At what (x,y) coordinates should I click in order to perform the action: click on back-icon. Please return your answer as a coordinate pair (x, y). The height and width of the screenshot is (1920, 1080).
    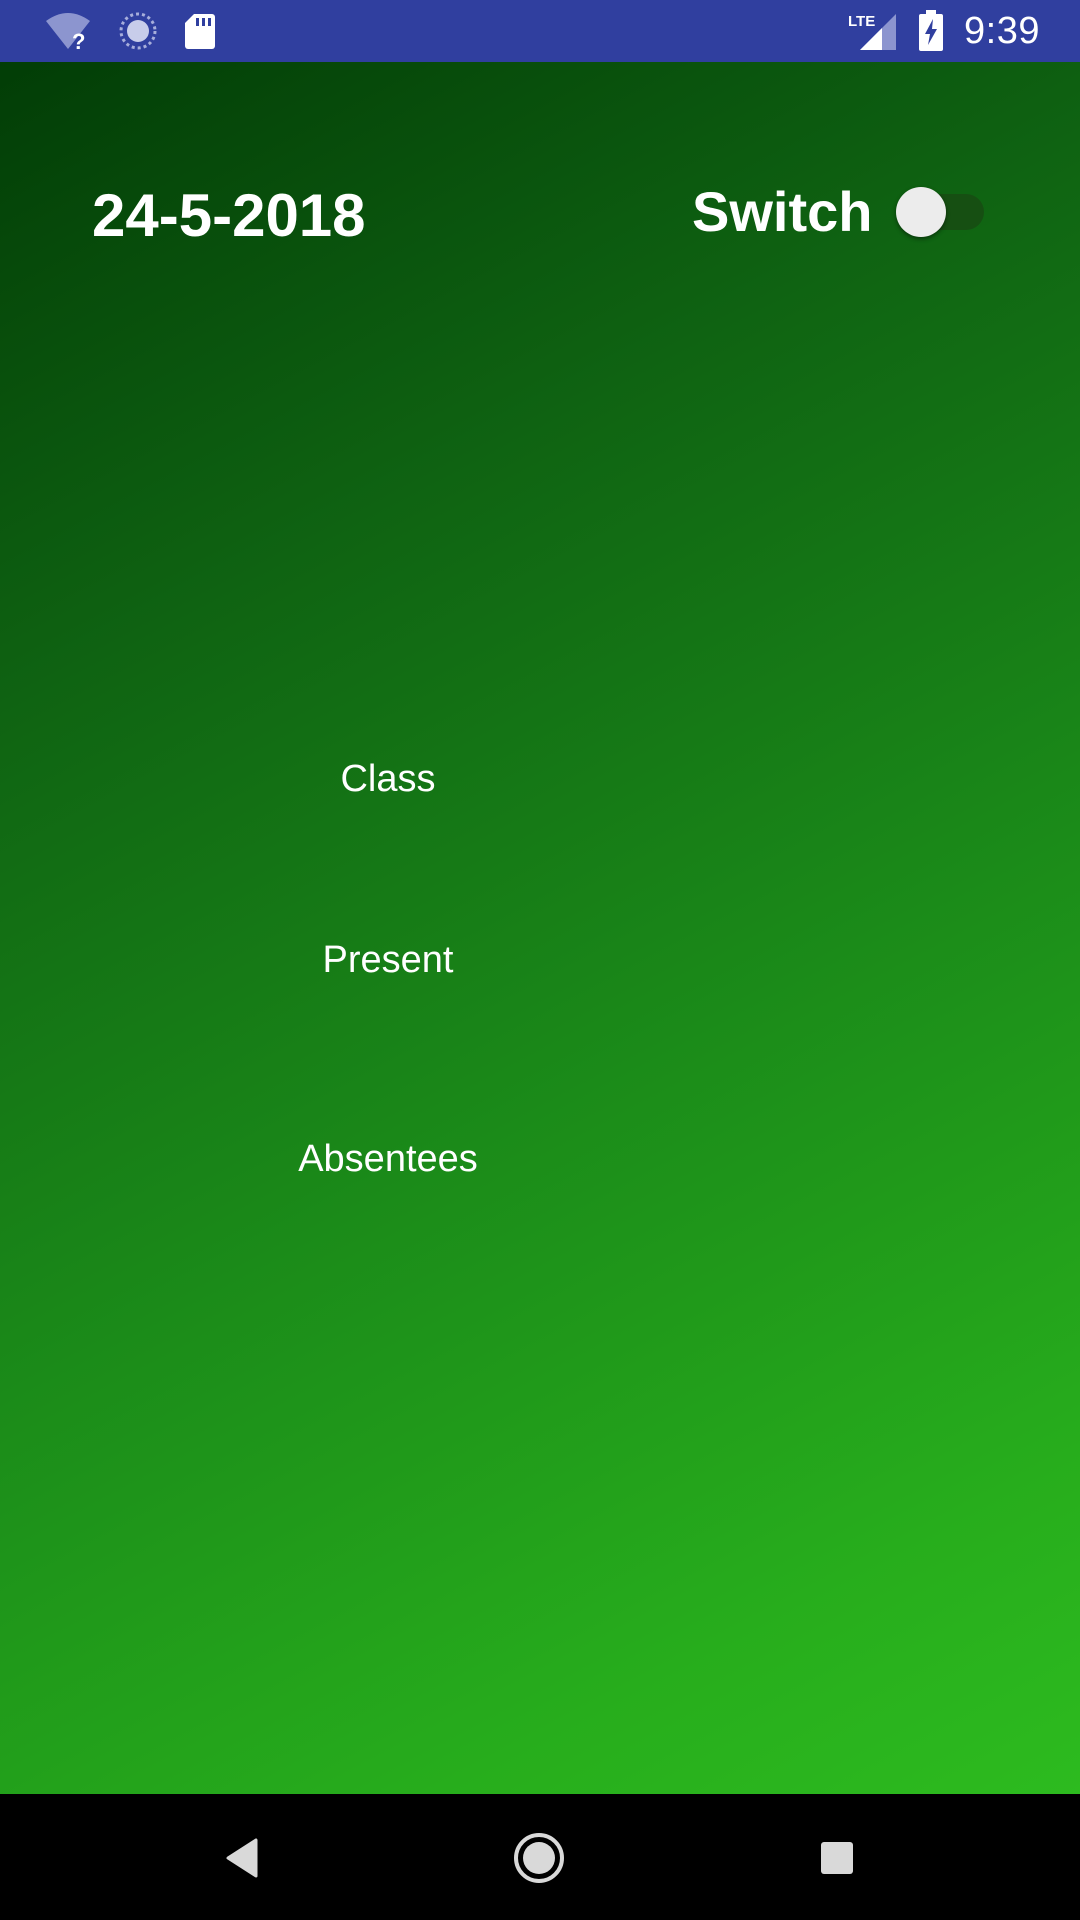
    Looking at the image, I should click on (242, 1858).